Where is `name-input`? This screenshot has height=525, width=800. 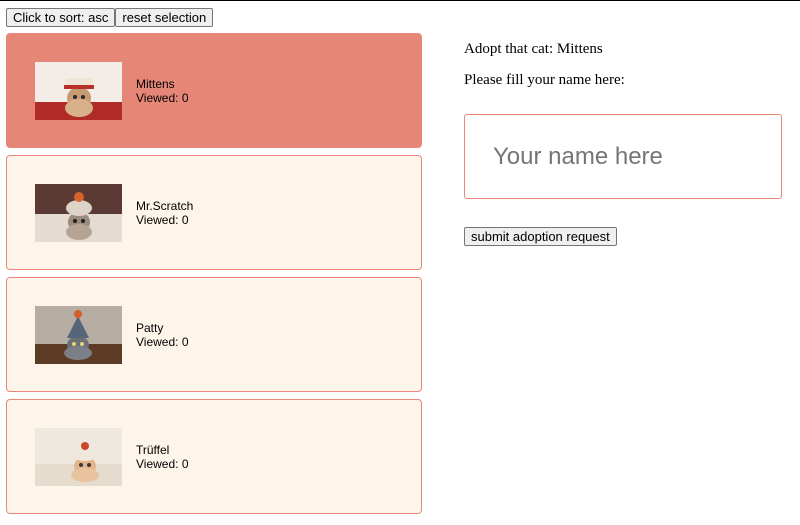 name-input is located at coordinates (623, 156).